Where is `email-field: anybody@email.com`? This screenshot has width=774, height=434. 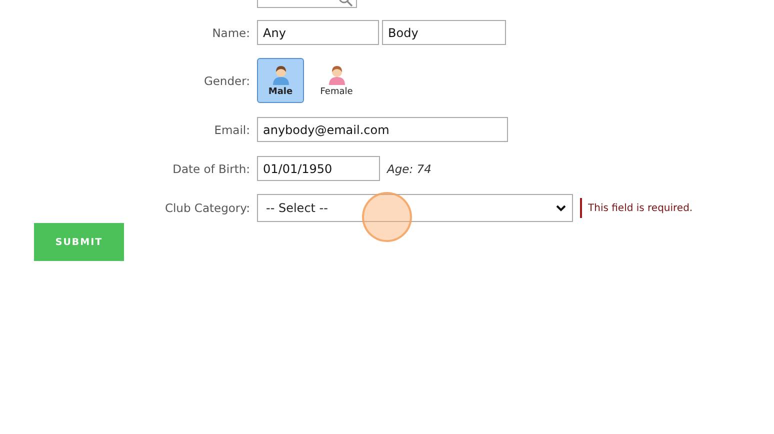 email-field: anybody@email.com is located at coordinates (382, 129).